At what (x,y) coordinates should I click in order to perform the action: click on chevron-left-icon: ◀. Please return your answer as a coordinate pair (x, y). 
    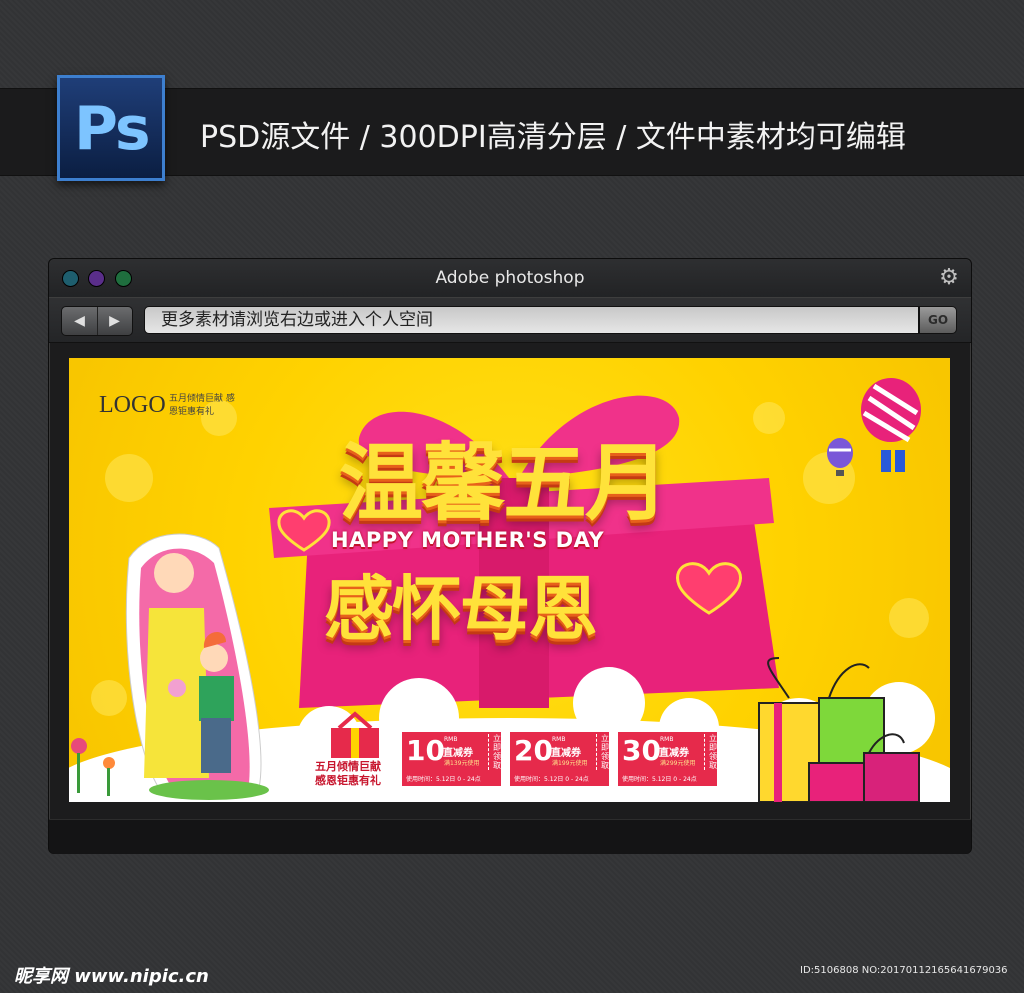
    Looking at the image, I should click on (80, 321).